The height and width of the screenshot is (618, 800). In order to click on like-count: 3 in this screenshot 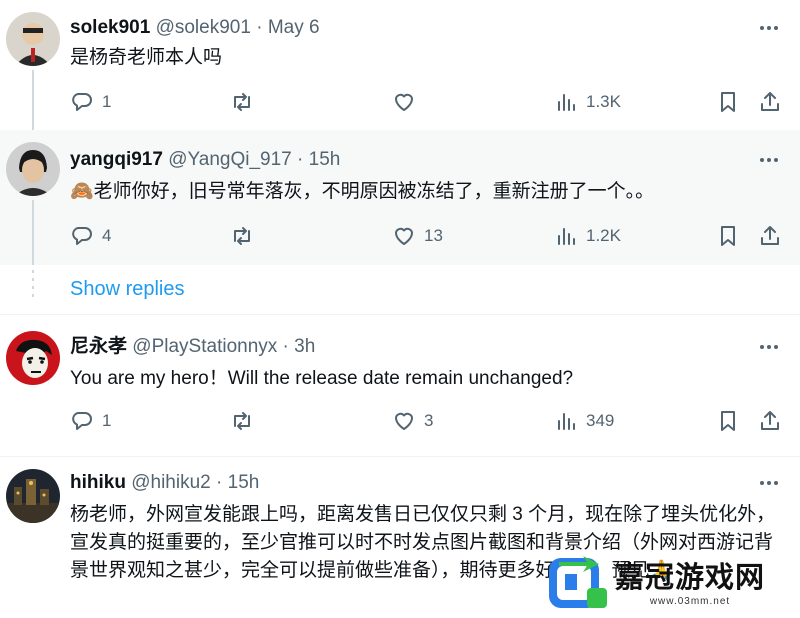, I will do `click(429, 420)`.